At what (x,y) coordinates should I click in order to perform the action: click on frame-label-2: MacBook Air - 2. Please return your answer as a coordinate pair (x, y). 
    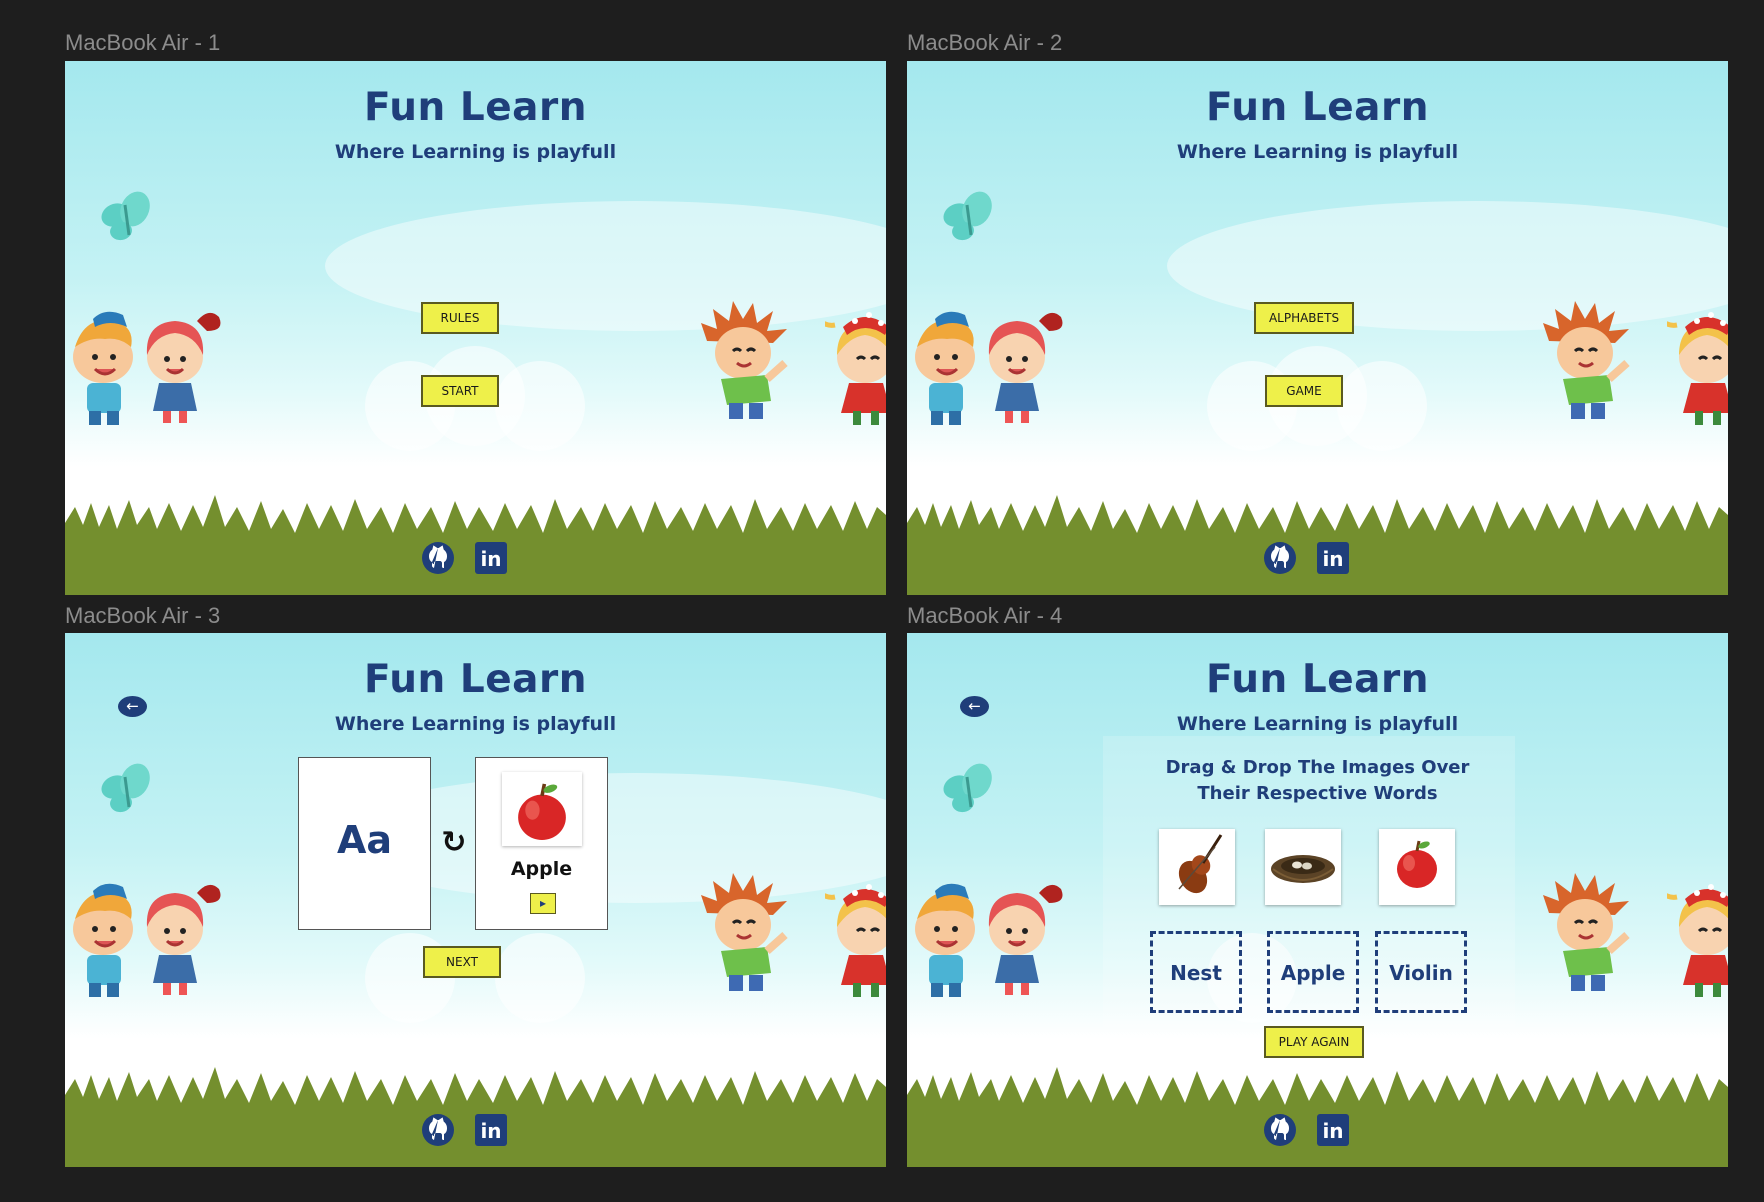
    Looking at the image, I should click on (985, 42).